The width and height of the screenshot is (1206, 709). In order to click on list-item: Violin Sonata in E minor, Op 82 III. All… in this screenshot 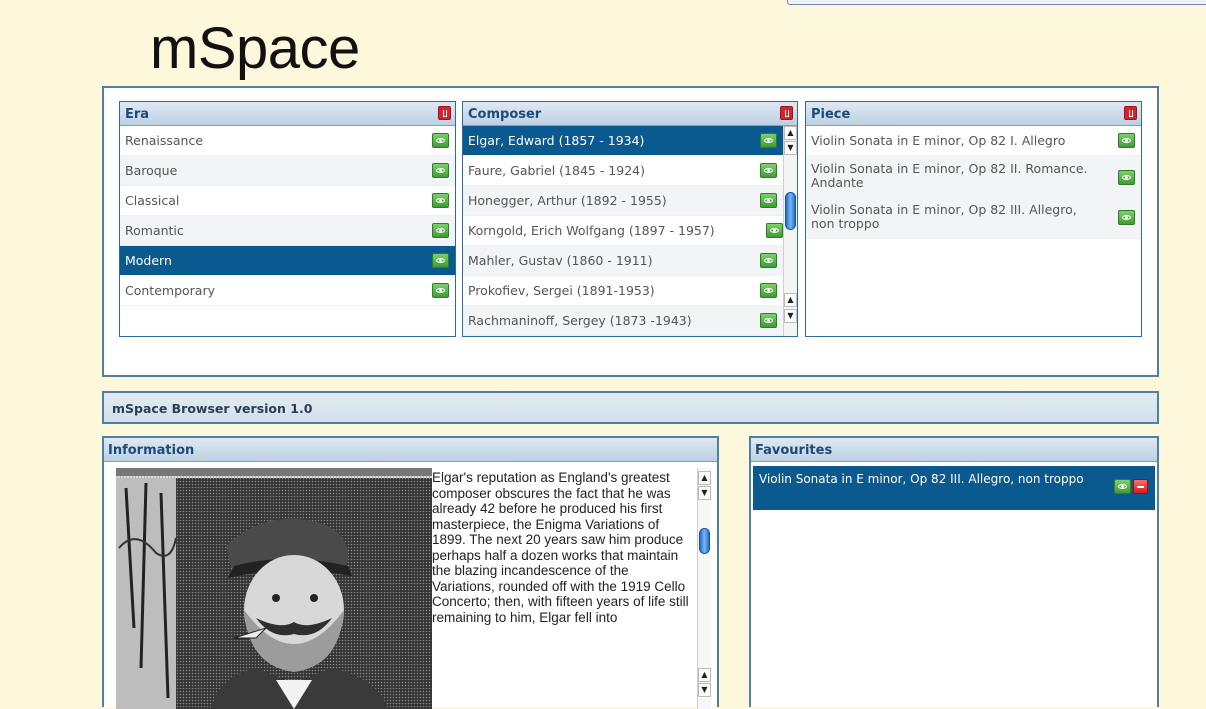, I will do `click(973, 218)`.